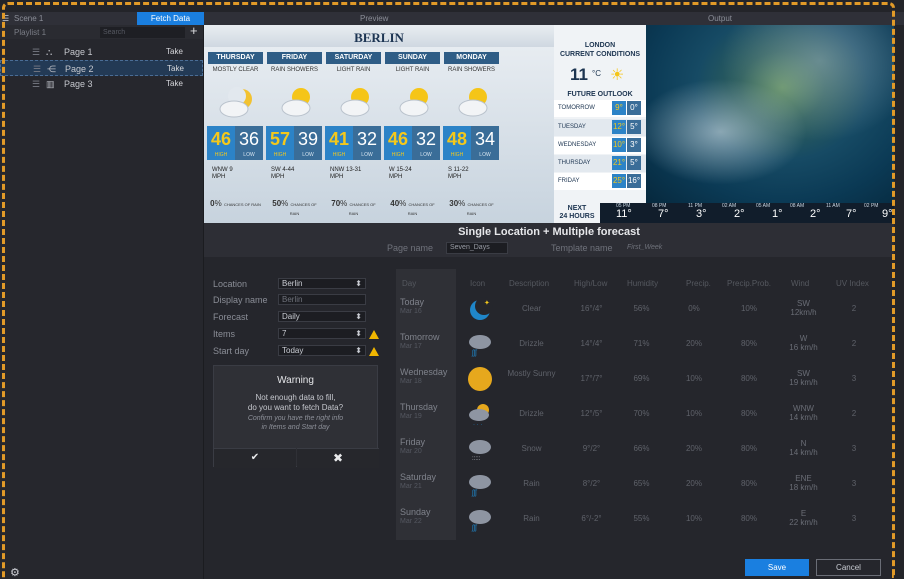  Describe the element at coordinates (619, 181) in the screenshot. I see `outlook-high: 25°` at that location.